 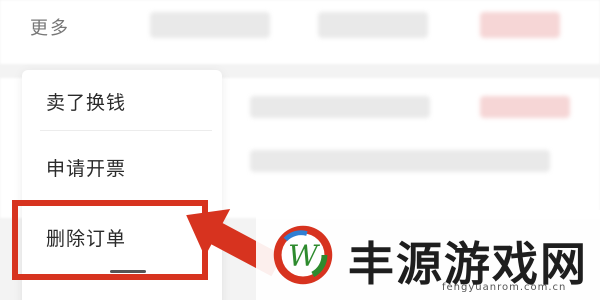 What do you see at coordinates (86, 167) in the screenshot?
I see `menu-item-invoice: 申请开票` at bounding box center [86, 167].